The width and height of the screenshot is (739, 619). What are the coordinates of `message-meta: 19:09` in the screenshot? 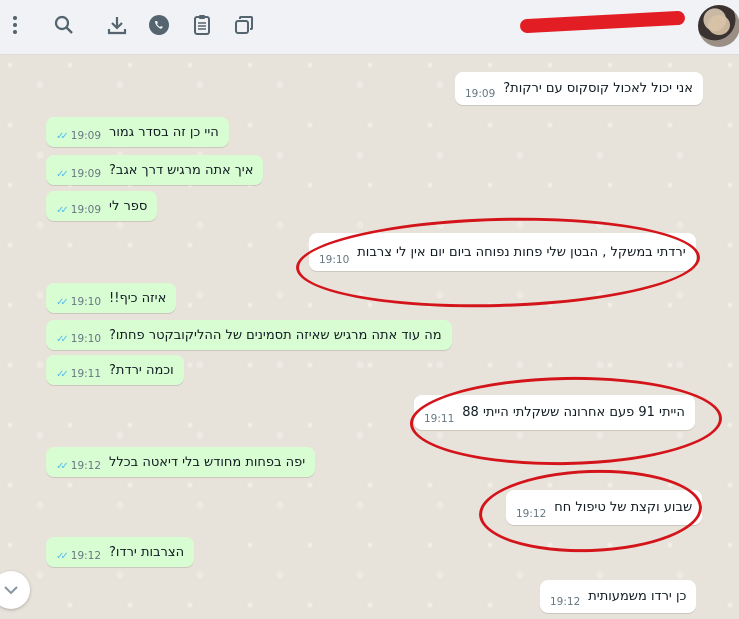 It's located at (480, 96).